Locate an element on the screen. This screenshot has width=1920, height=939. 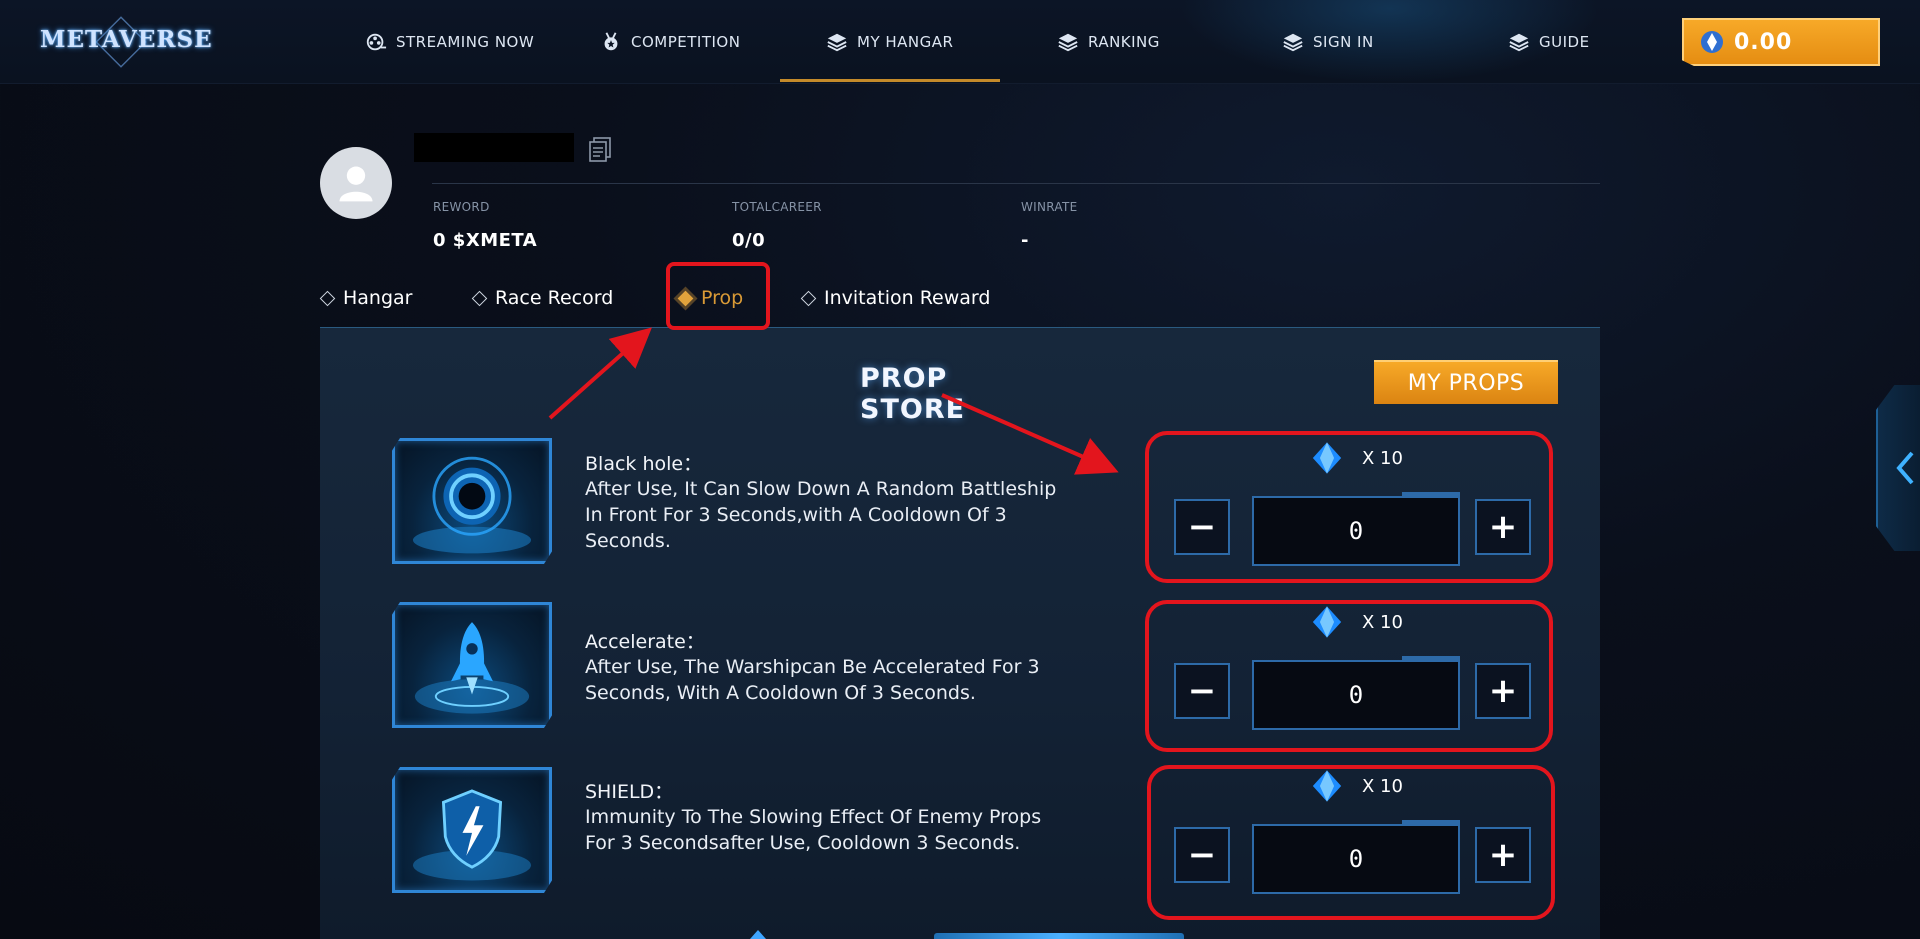
nav-item-streaming-now: STREAMING NOW is located at coordinates (449, 42).